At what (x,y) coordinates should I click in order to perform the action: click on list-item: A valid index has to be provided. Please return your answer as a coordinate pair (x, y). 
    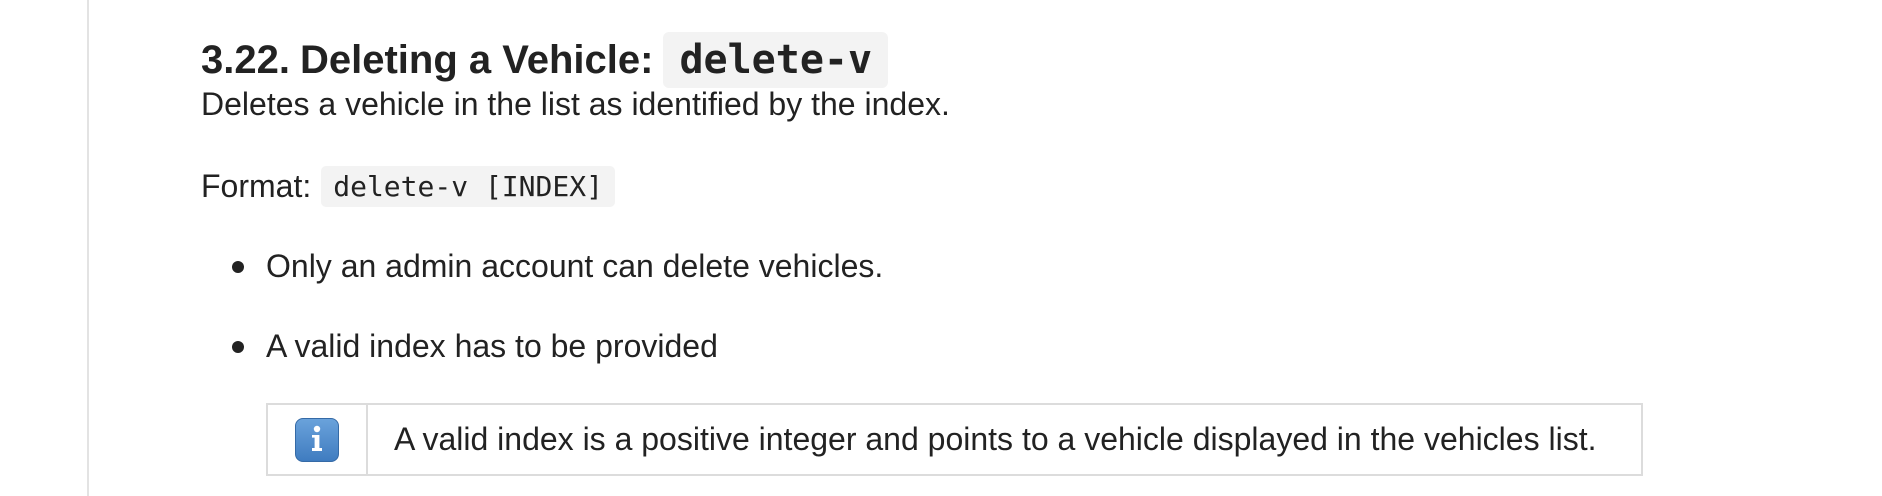
    Looking at the image, I should click on (459, 346).